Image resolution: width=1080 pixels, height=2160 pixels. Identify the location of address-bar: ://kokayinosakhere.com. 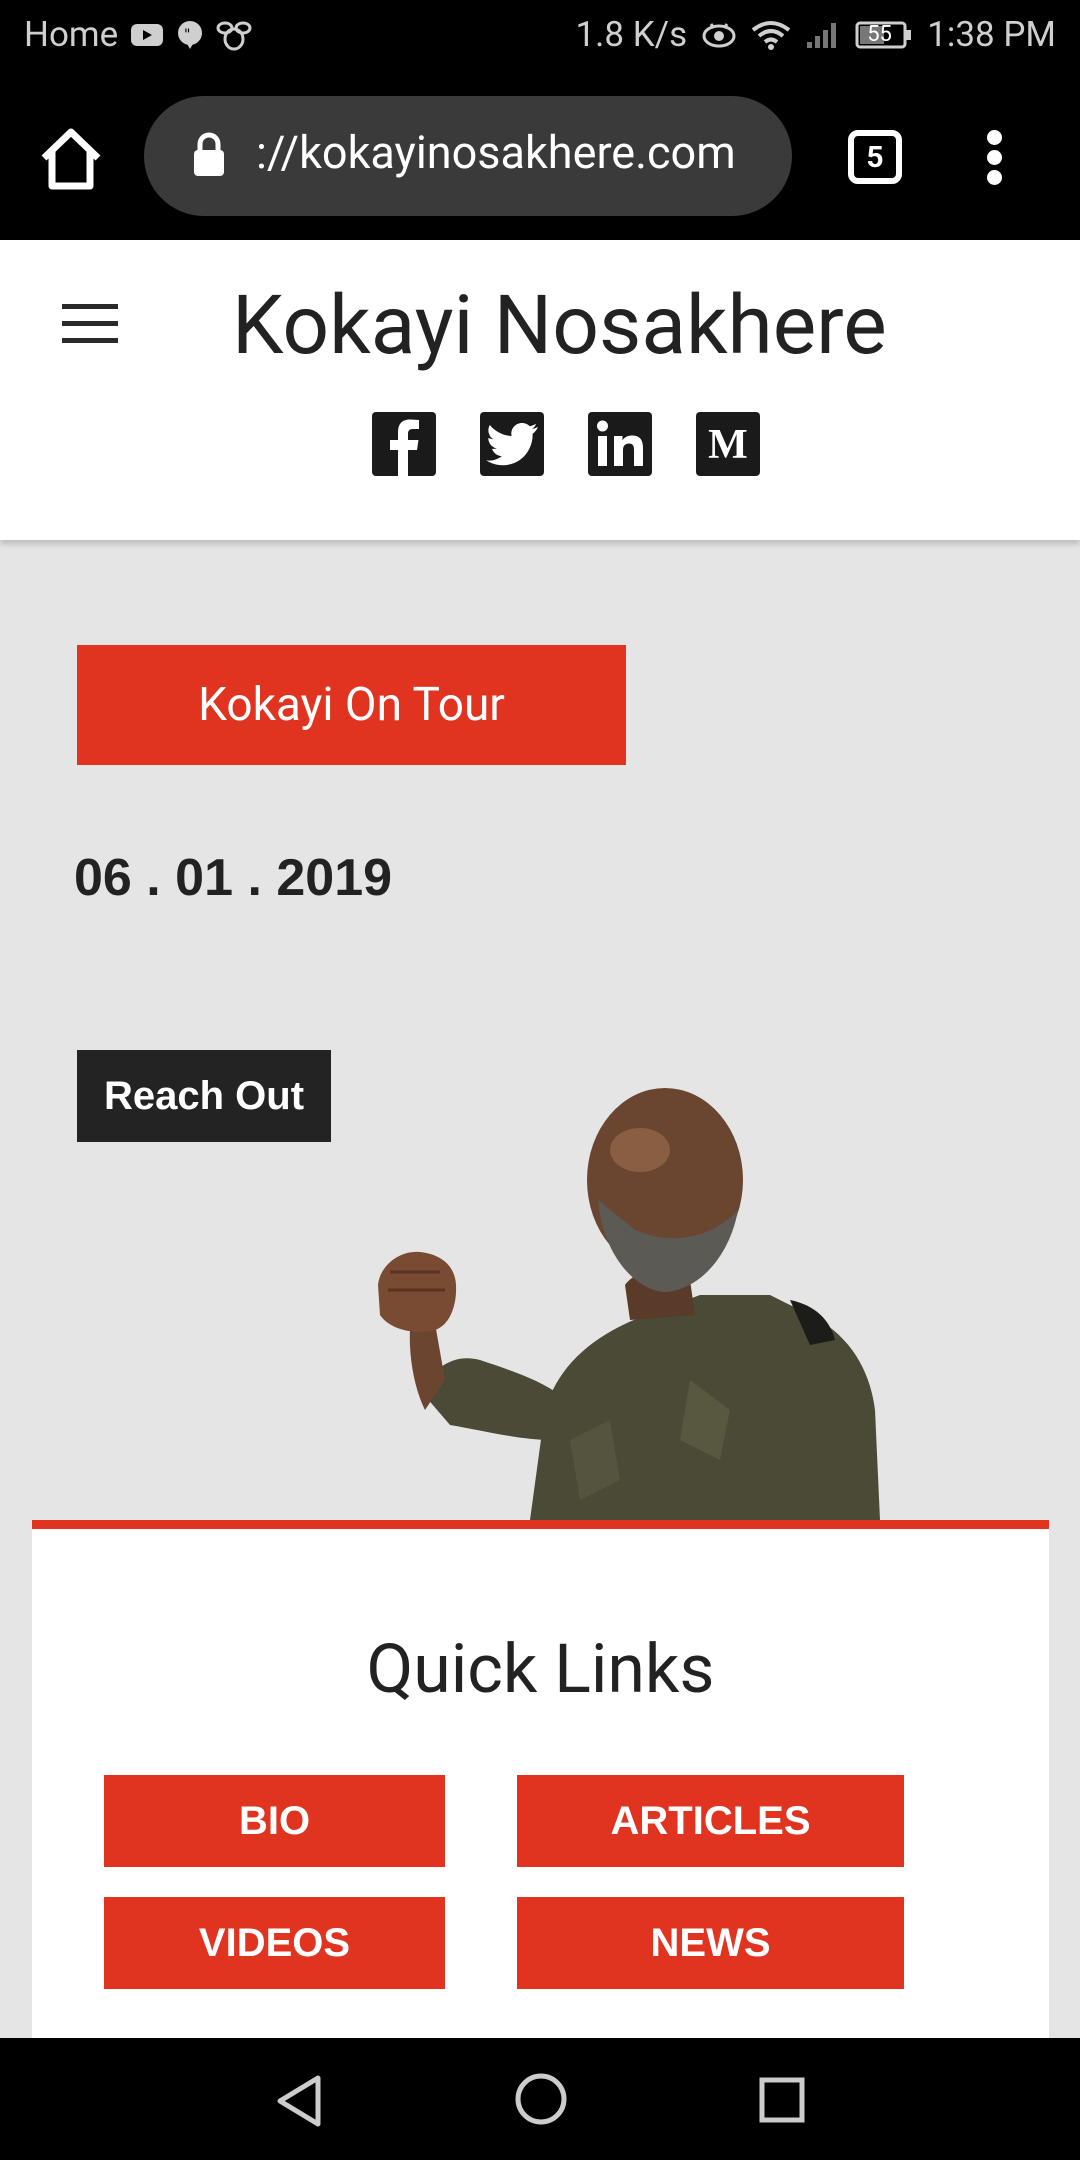
(468, 156).